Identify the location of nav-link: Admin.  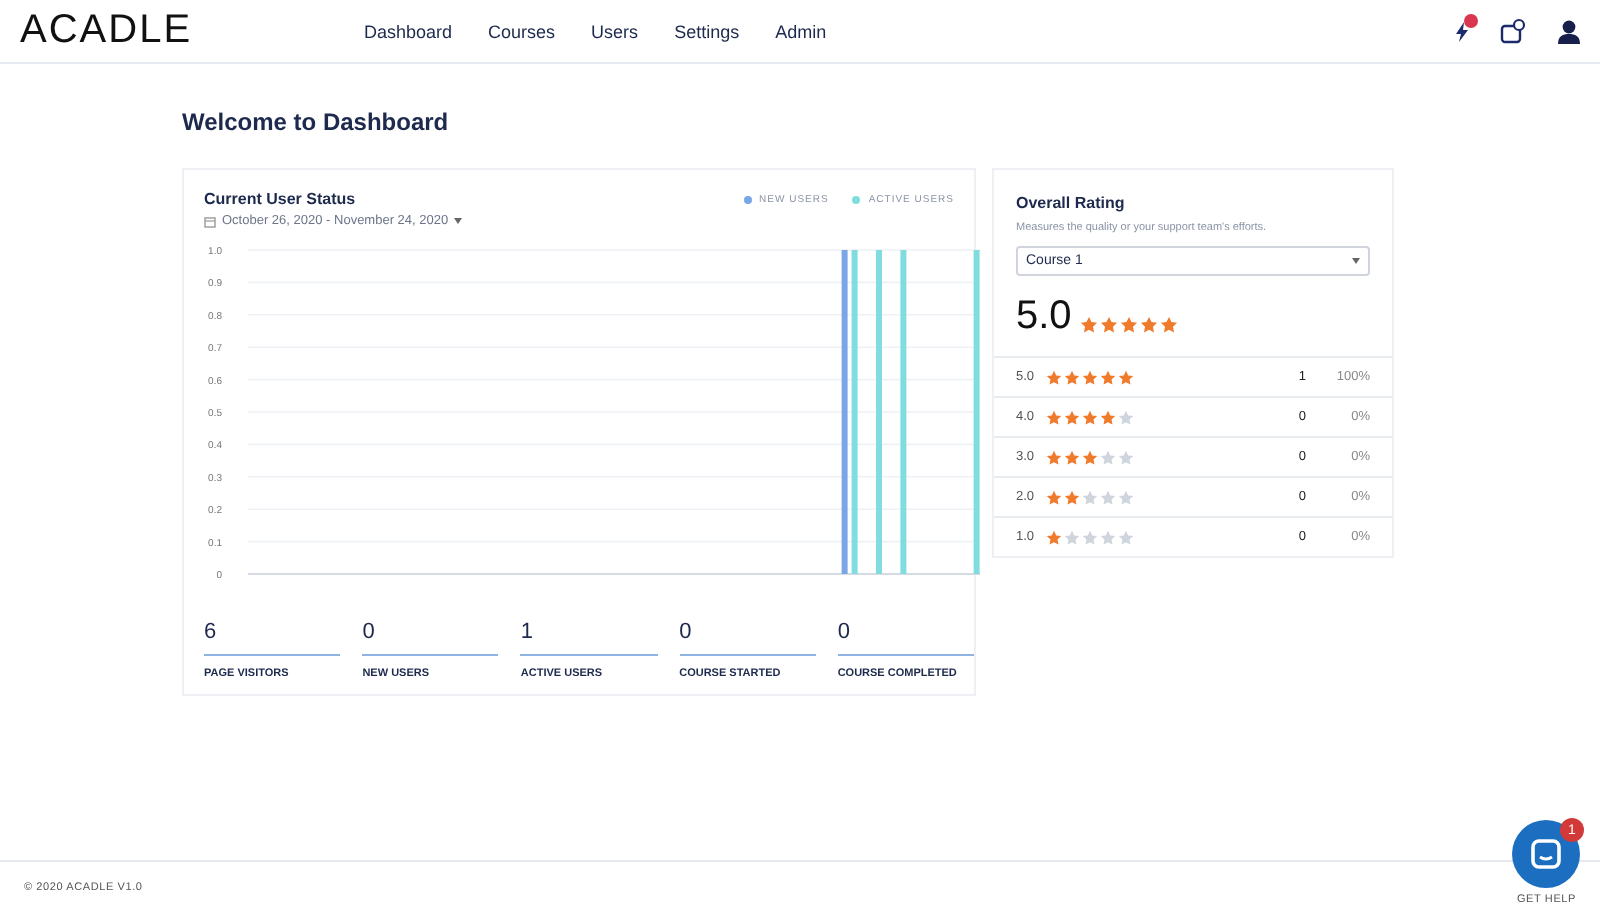
(801, 31).